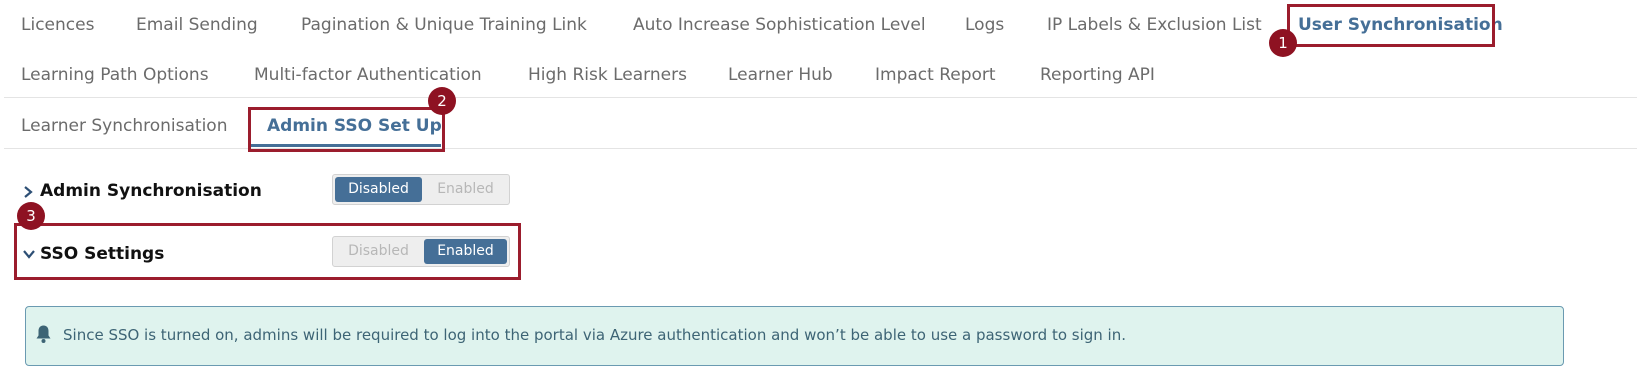 This screenshot has width=1649, height=392. Describe the element at coordinates (43, 334) in the screenshot. I see `bell-icon` at that location.